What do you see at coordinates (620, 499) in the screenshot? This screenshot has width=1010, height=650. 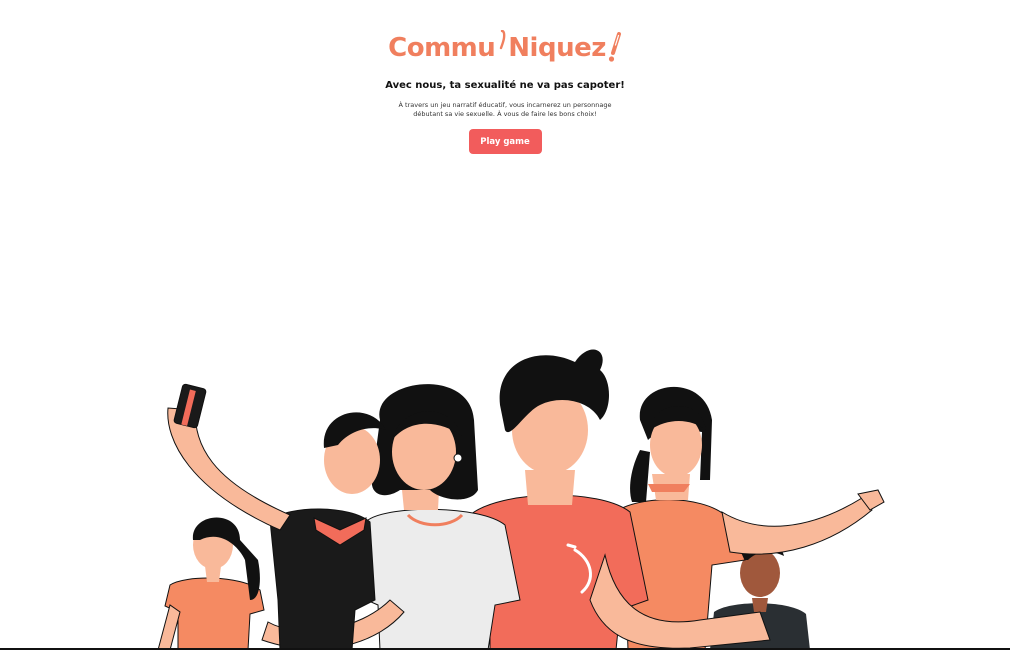 I see `person-guy-coral` at bounding box center [620, 499].